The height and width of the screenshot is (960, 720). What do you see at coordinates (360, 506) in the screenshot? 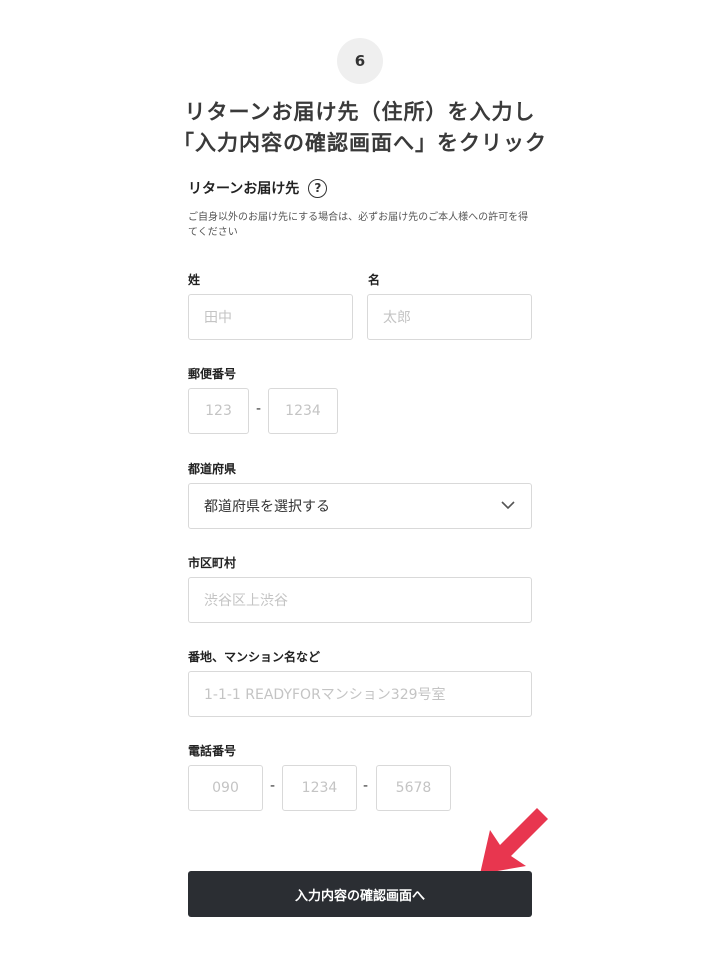
I see `prefecture-select: 都道府県を選択する` at bounding box center [360, 506].